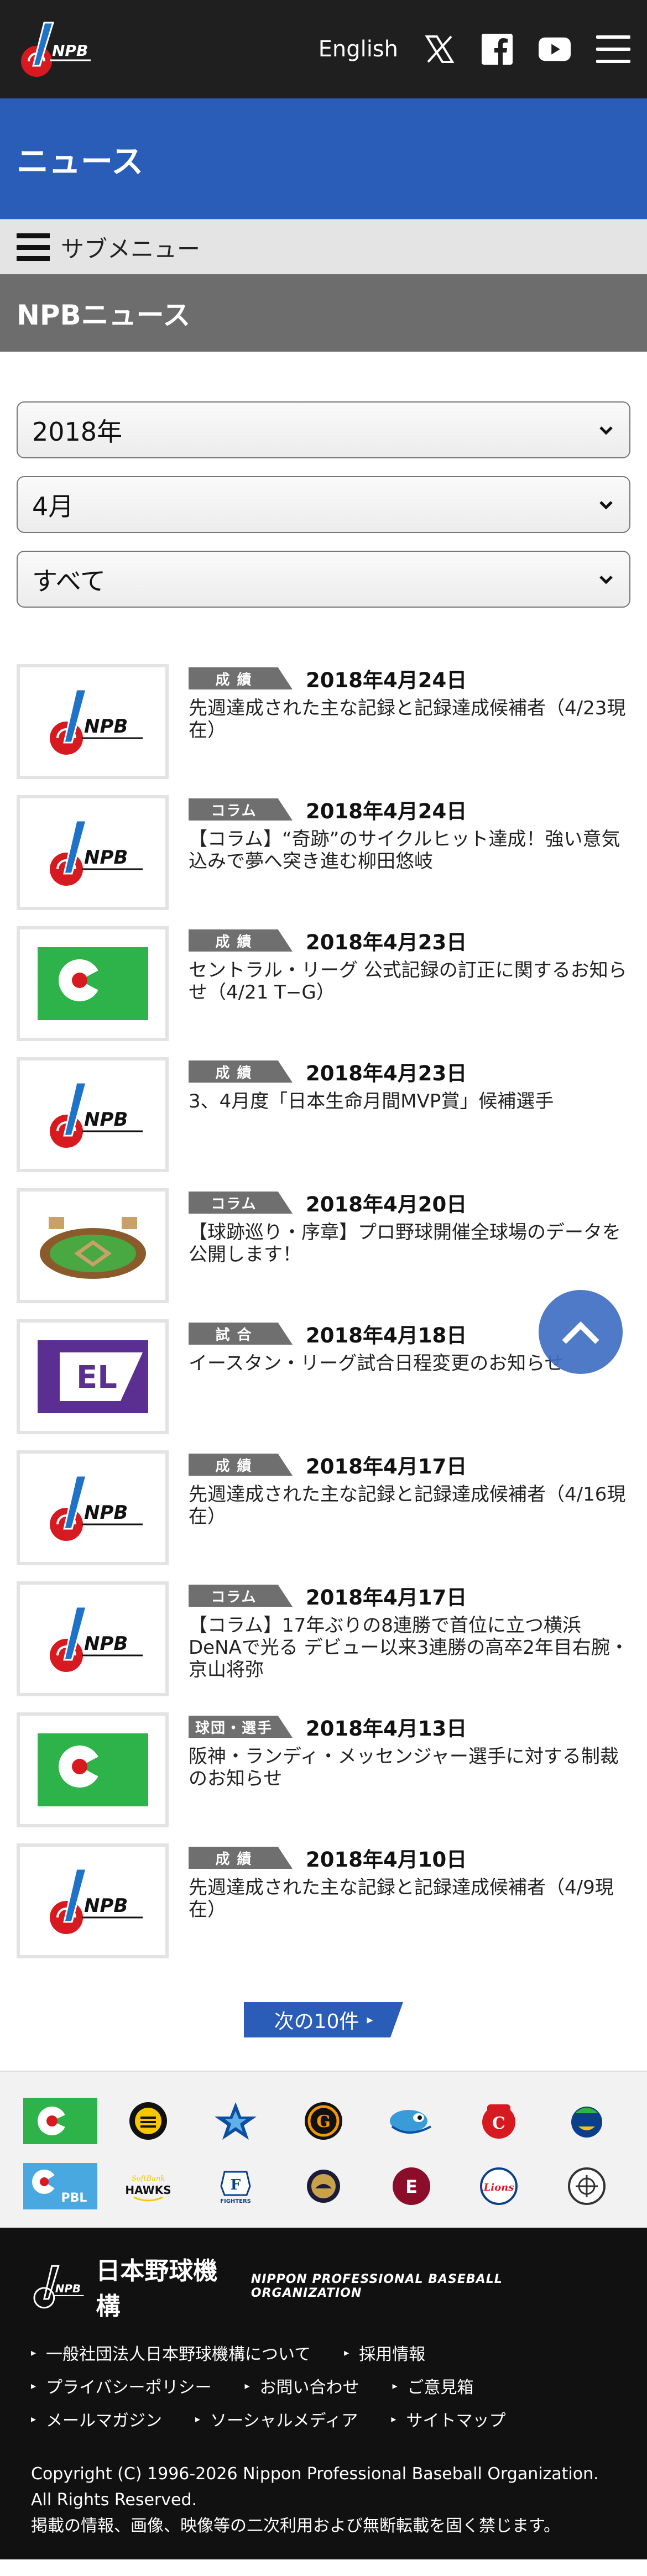  Describe the element at coordinates (499, 2186) in the screenshot. I see `lions-icon: Lions` at that location.